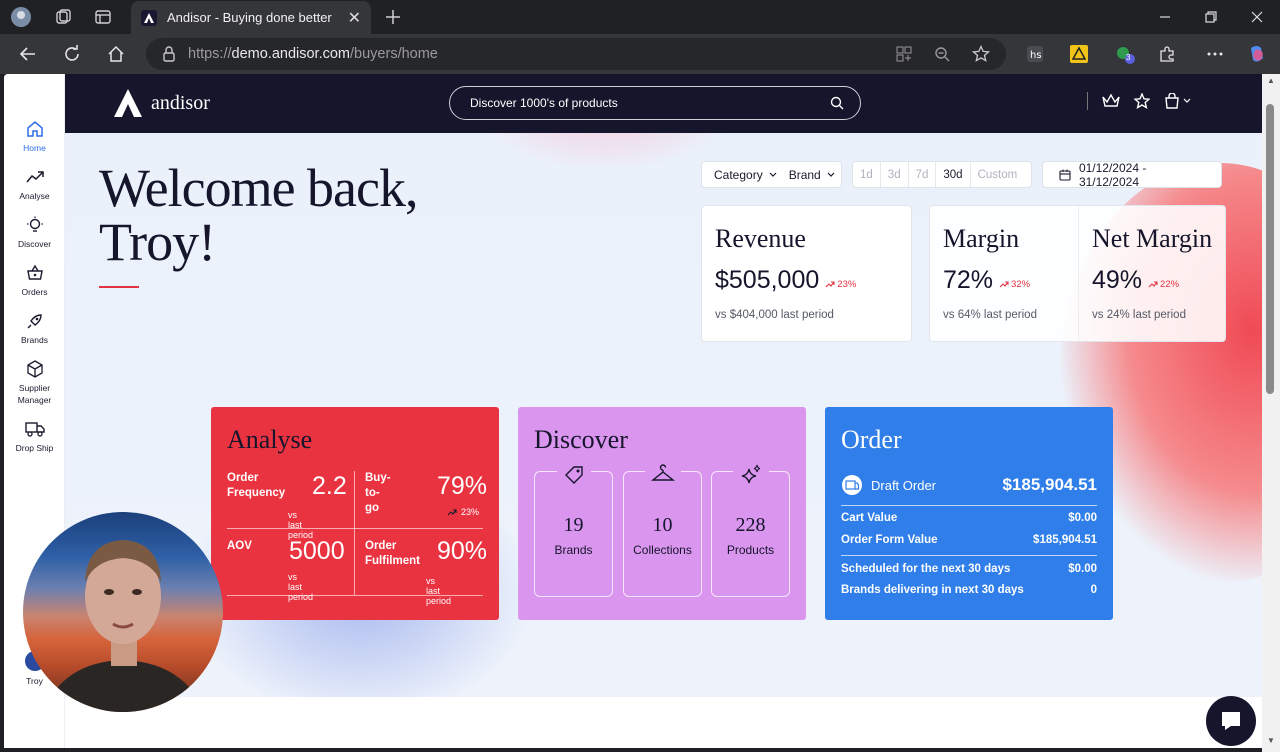  What do you see at coordinates (871, 439) in the screenshot?
I see `order-title: Order` at bounding box center [871, 439].